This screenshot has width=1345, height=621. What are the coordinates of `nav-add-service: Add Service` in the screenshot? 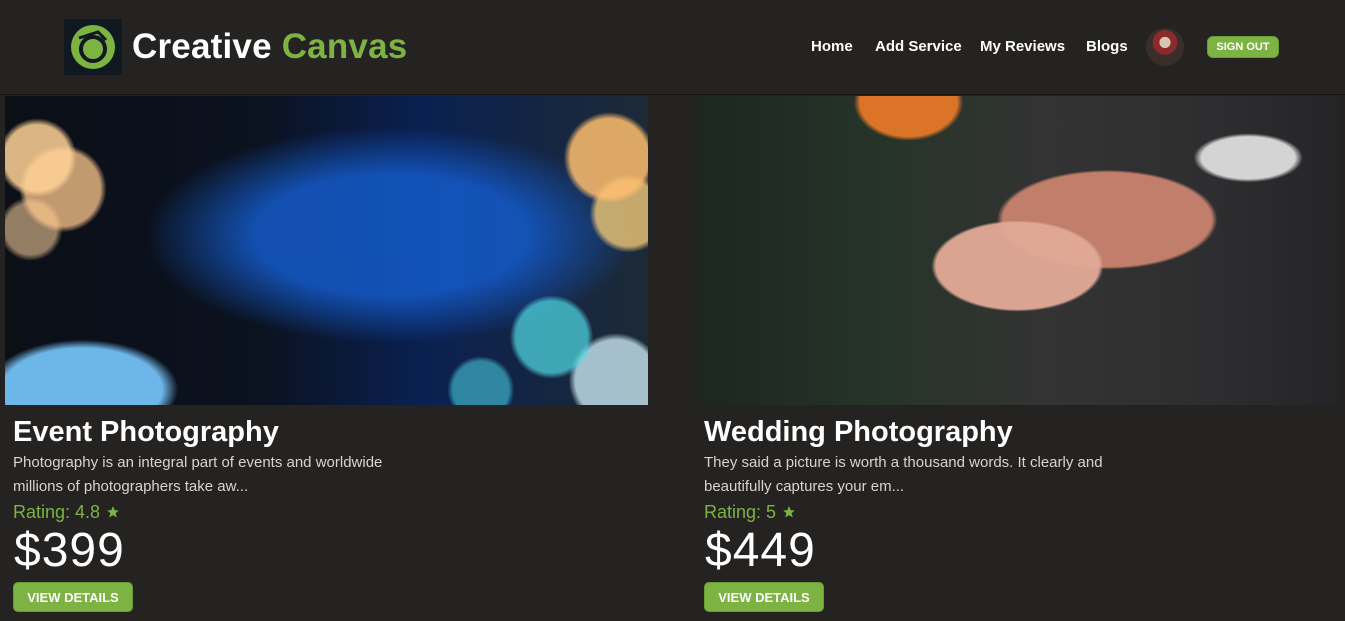 It's located at (918, 46).